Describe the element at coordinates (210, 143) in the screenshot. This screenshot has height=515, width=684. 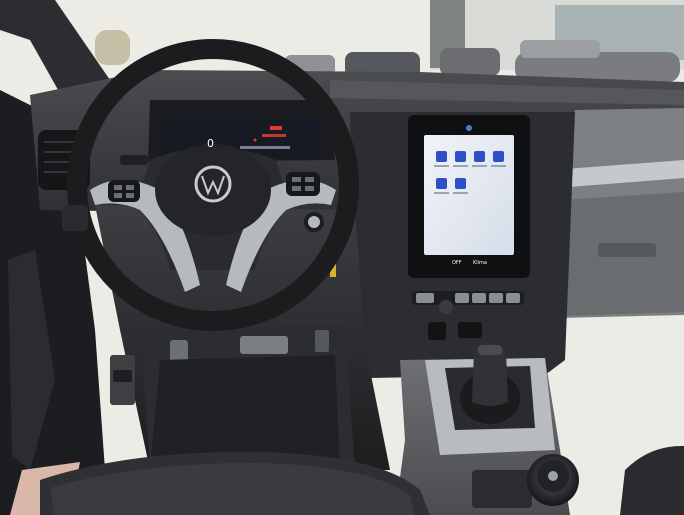
I see `cluster-speed-readout: 0` at that location.